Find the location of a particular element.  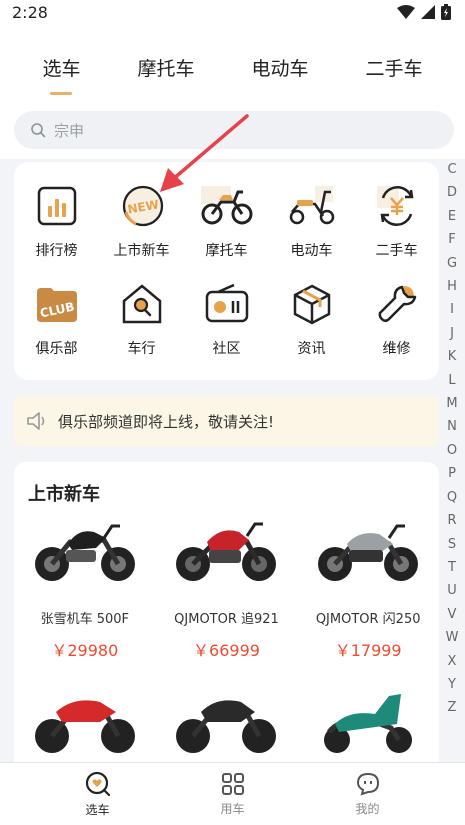

category-label: 二手车 is located at coordinates (396, 251).